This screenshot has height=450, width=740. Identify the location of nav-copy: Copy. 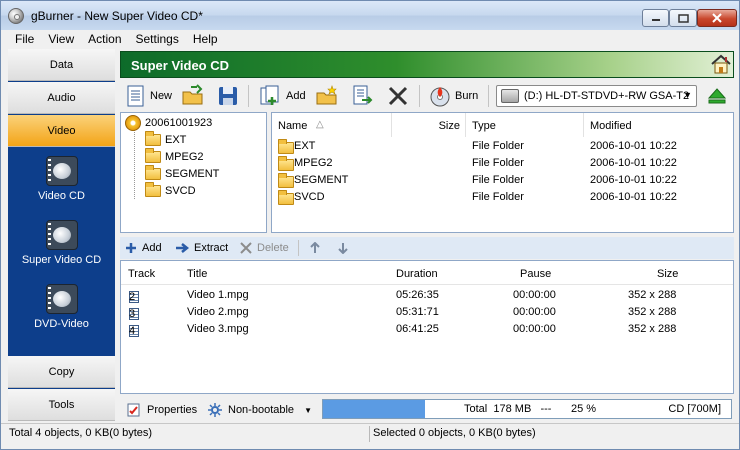
(61, 372).